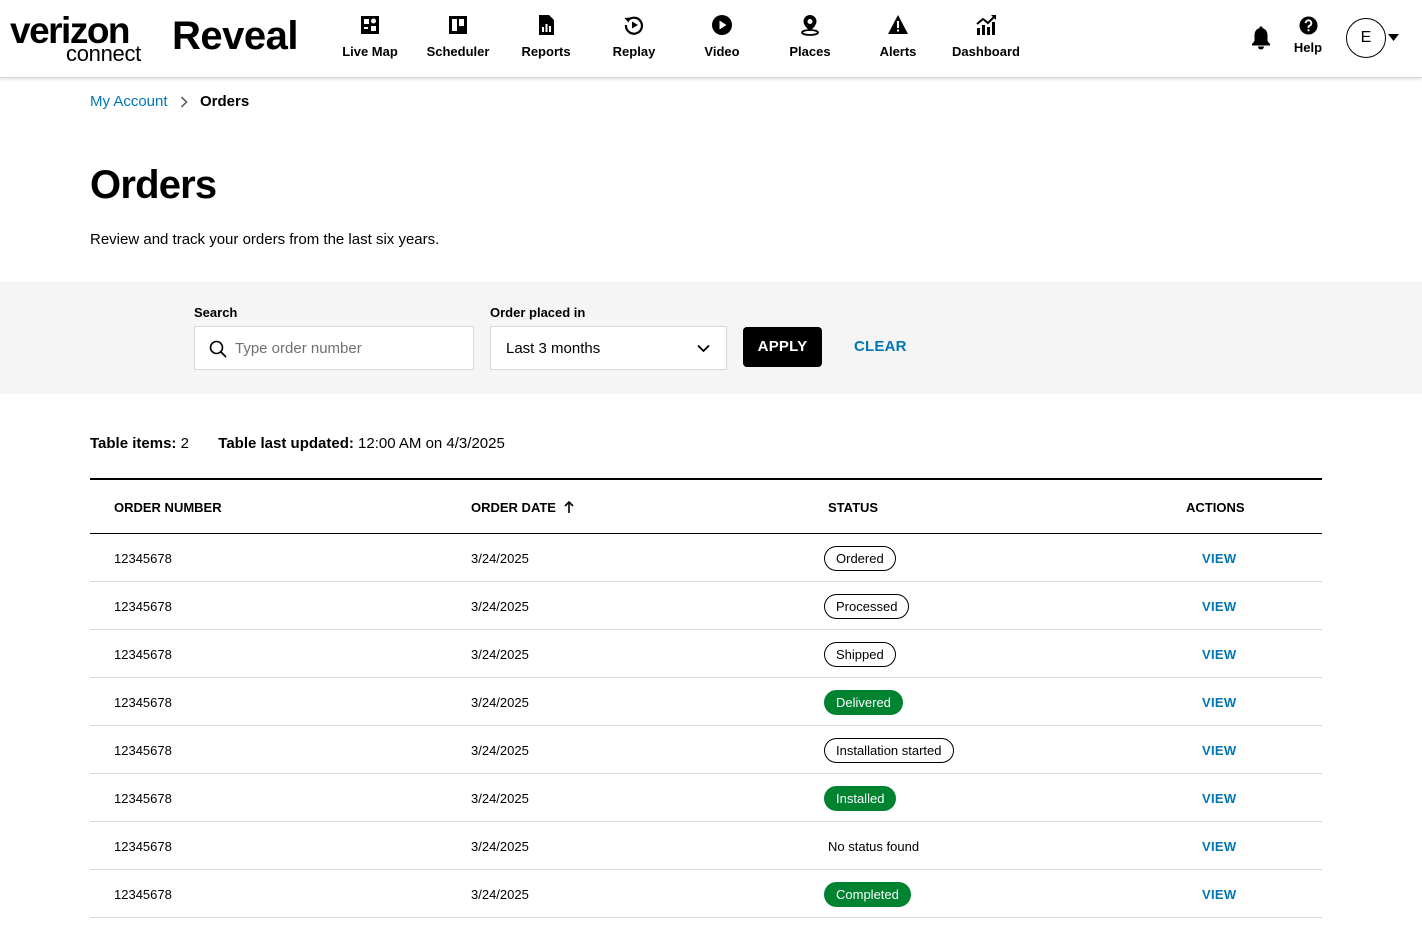  I want to click on breadcrumb-current: Orders, so click(225, 101).